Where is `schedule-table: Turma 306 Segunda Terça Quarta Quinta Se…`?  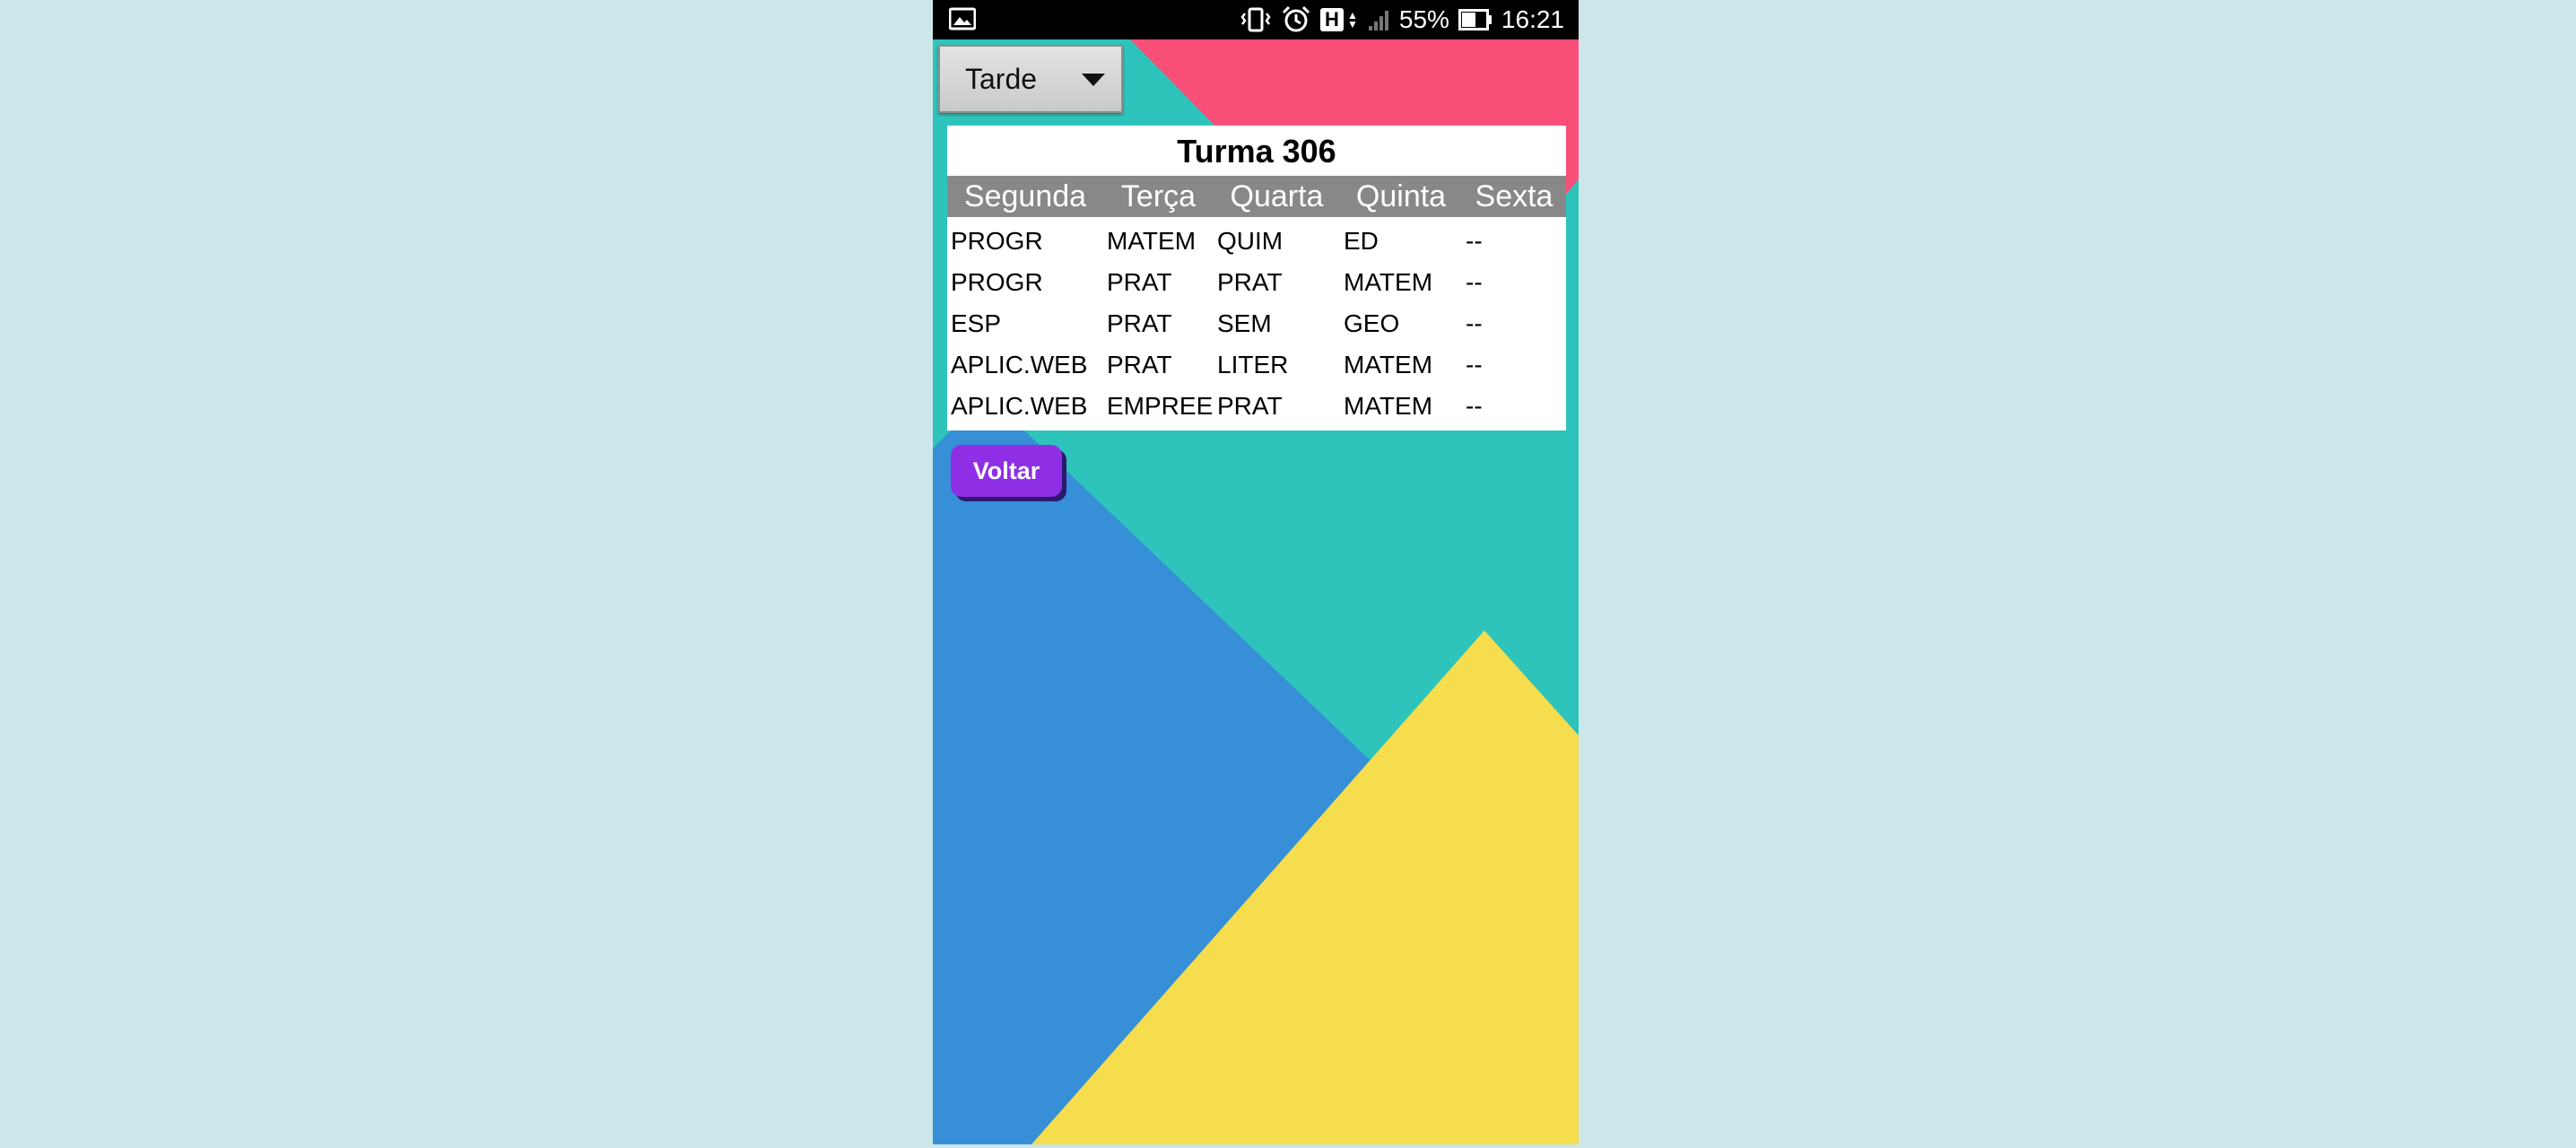 schedule-table: Turma 306 Segunda Terça Quarta Quinta Se… is located at coordinates (1256, 278).